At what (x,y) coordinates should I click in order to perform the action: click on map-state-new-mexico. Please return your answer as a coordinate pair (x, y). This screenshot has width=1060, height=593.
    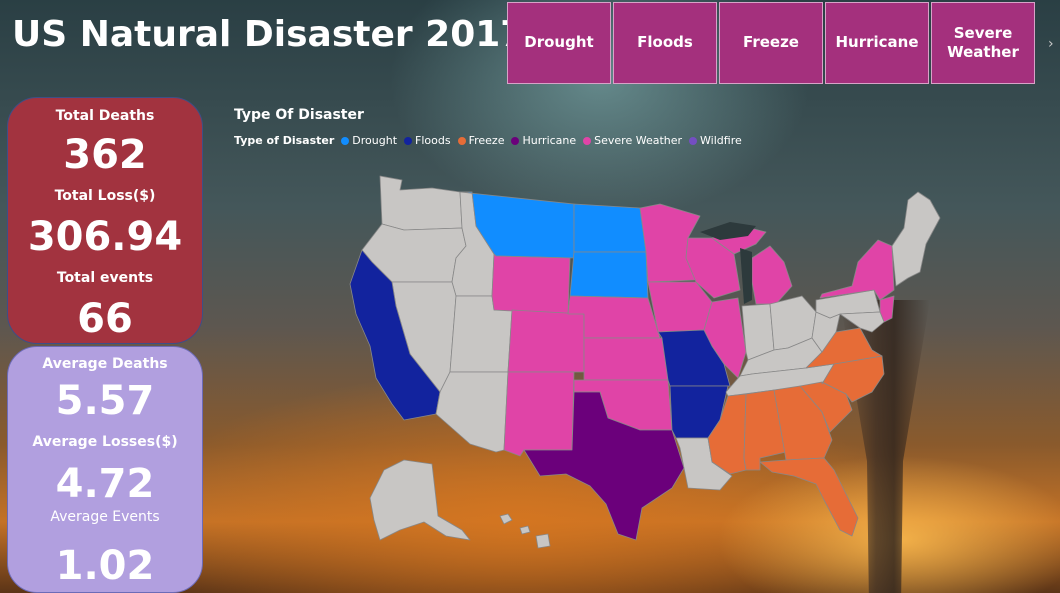
    Looking at the image, I should click on (539, 414).